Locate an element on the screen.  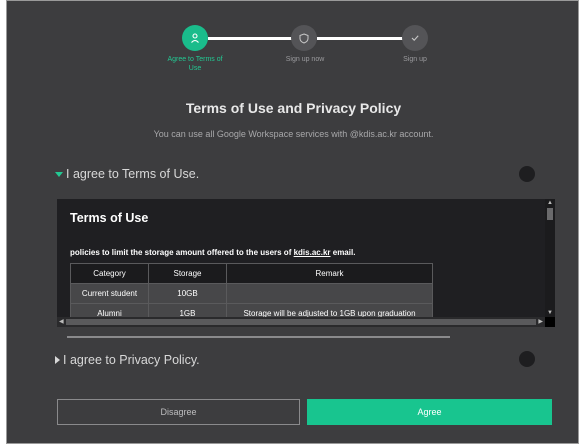
step-agree-terms-label: Agree to Terms of Use is located at coordinates (195, 64).